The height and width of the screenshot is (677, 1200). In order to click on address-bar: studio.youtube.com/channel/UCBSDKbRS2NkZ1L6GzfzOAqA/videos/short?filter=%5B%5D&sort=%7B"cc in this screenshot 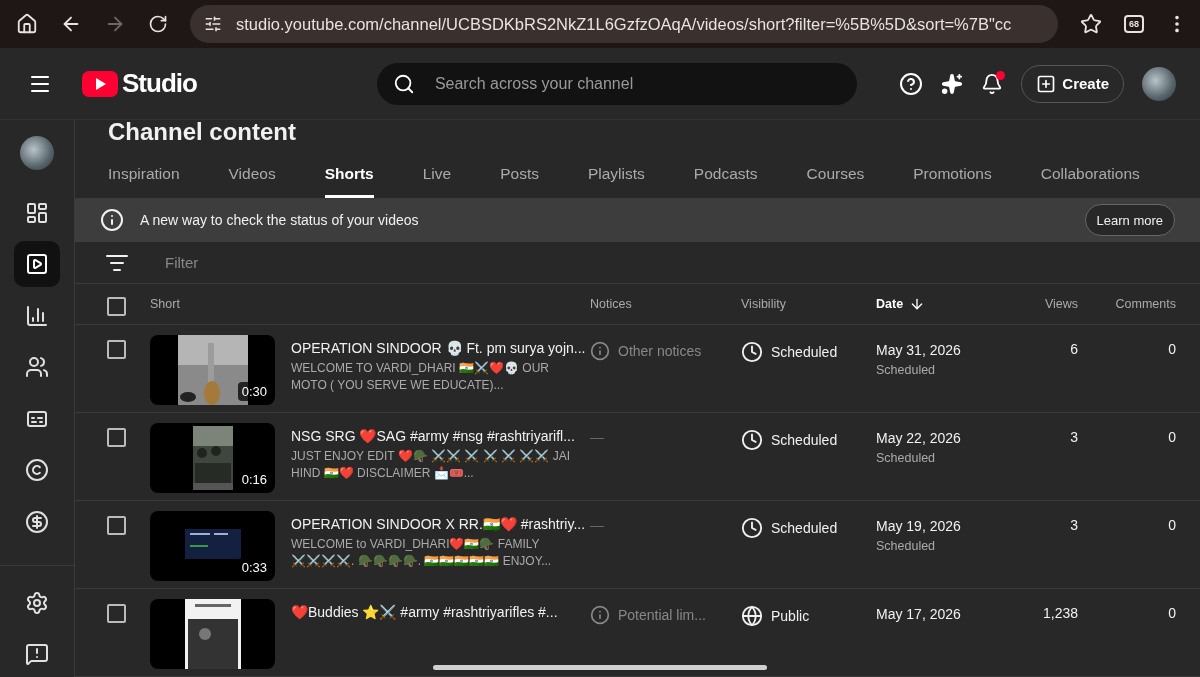, I will do `click(624, 24)`.